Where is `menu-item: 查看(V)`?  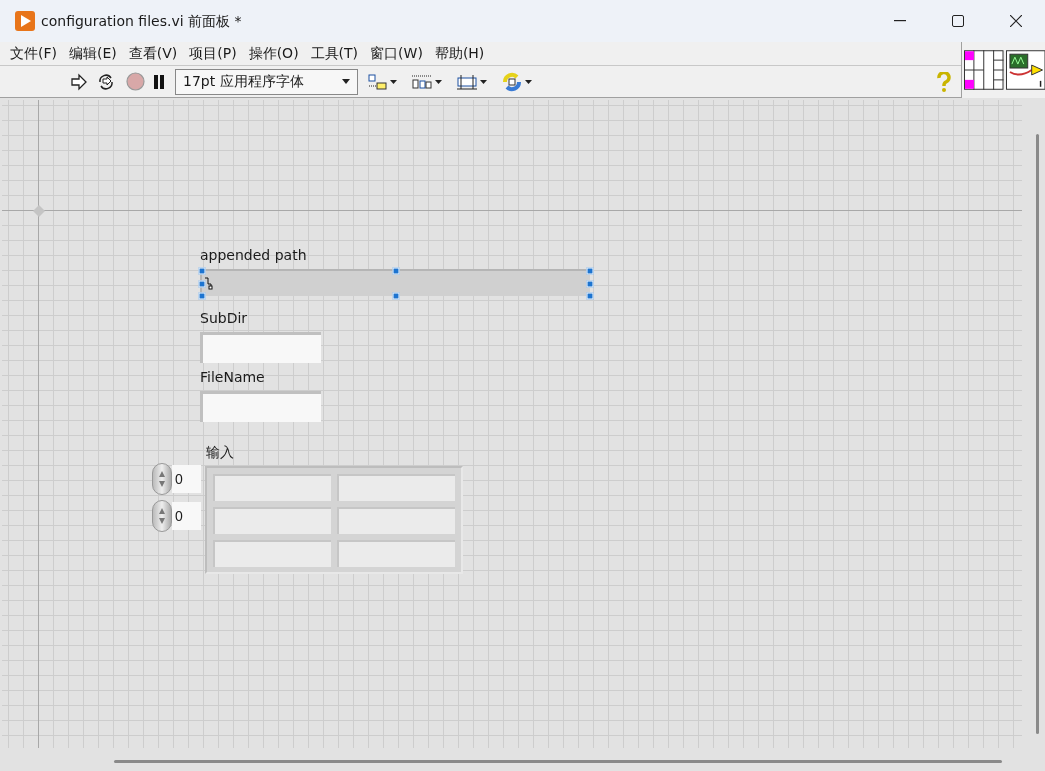 menu-item: 查看(V) is located at coordinates (153, 53).